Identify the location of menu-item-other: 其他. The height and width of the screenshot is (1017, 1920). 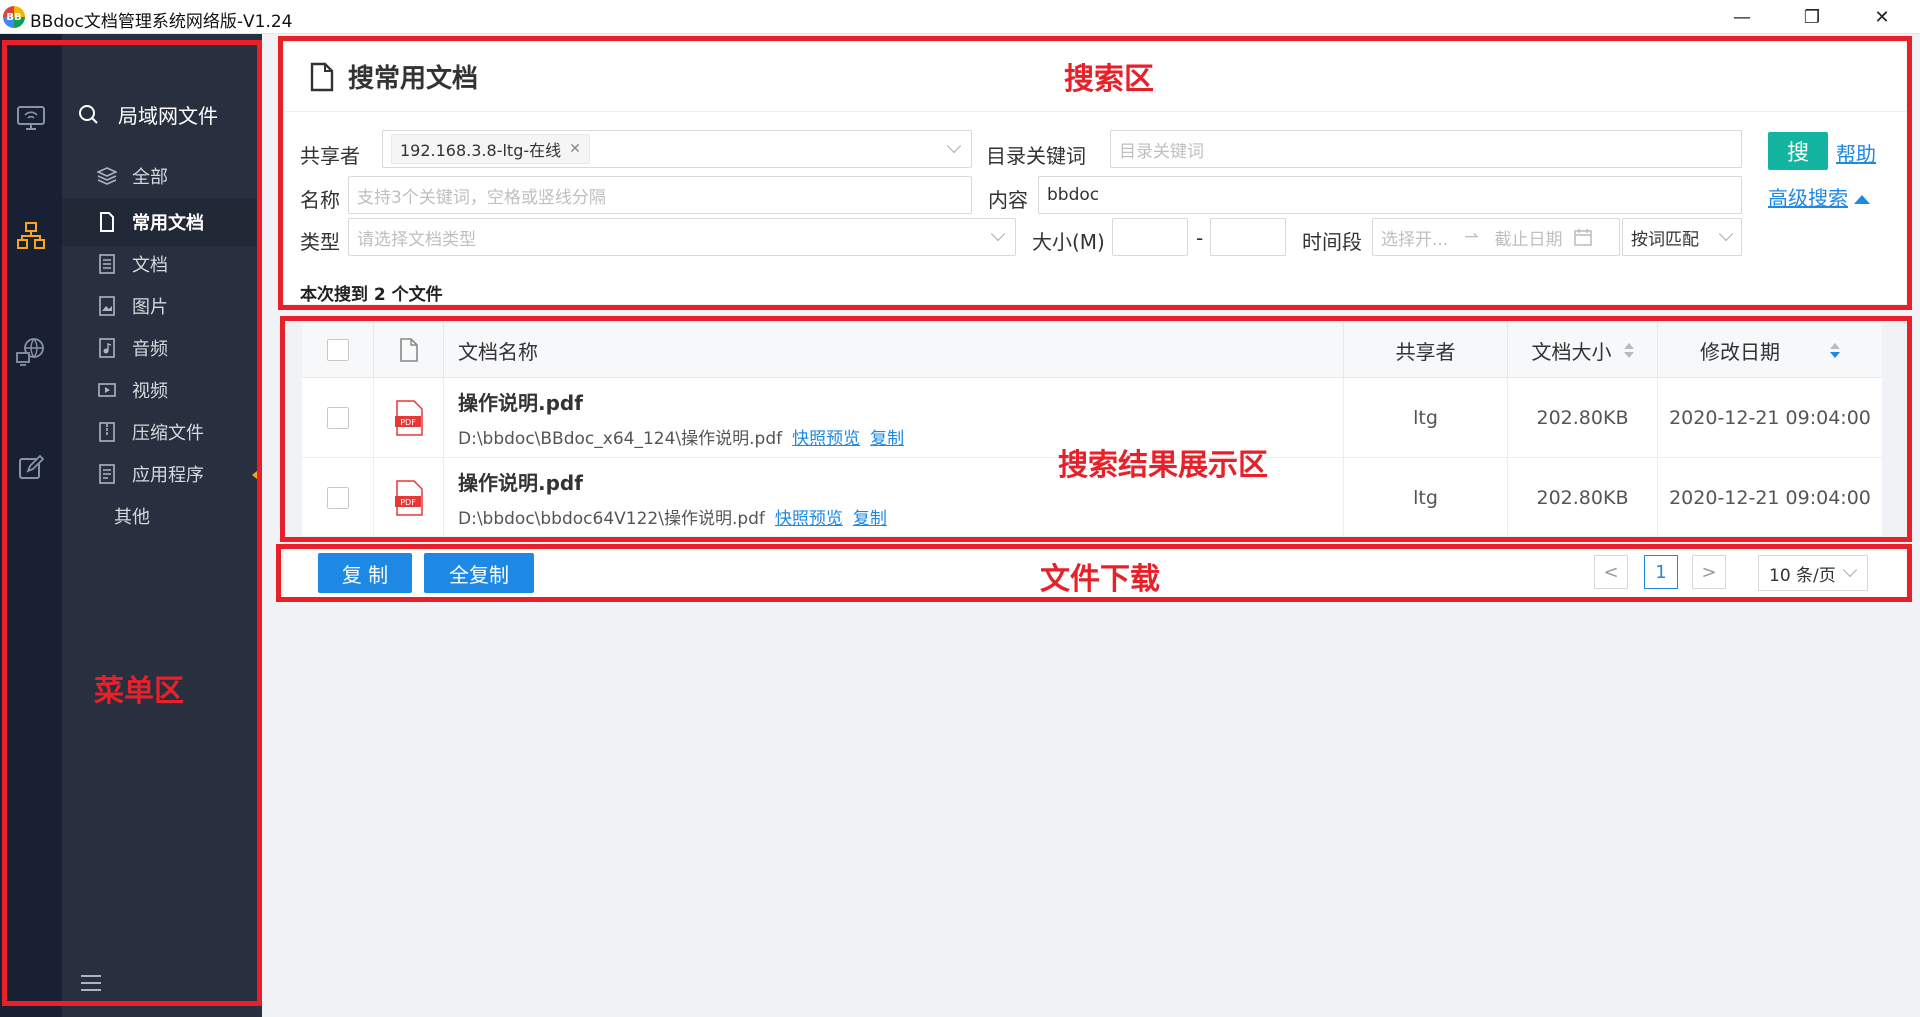
(162, 516).